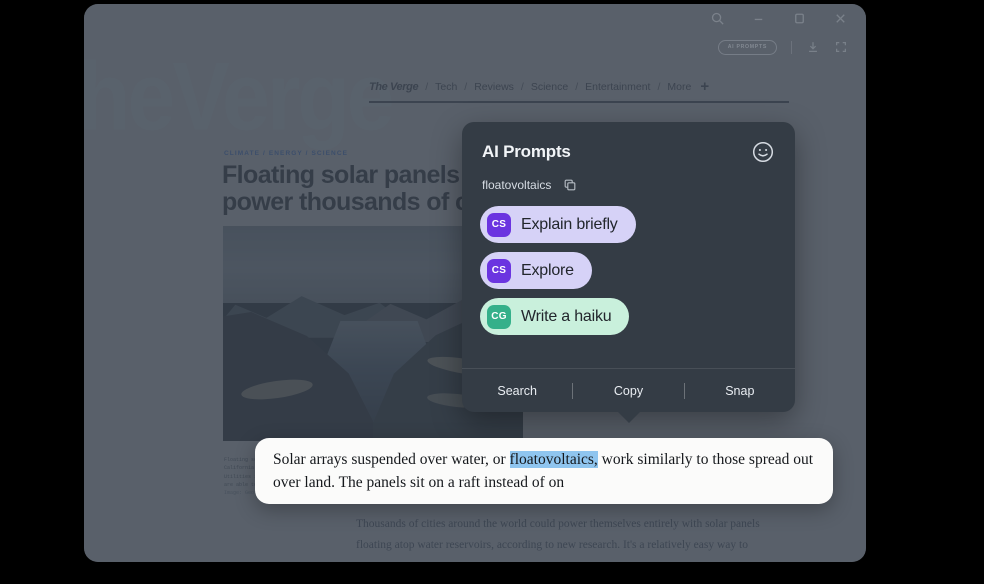 The width and height of the screenshot is (984, 584). What do you see at coordinates (394, 87) in the screenshot?
I see `nav-logo: The Verge` at bounding box center [394, 87].